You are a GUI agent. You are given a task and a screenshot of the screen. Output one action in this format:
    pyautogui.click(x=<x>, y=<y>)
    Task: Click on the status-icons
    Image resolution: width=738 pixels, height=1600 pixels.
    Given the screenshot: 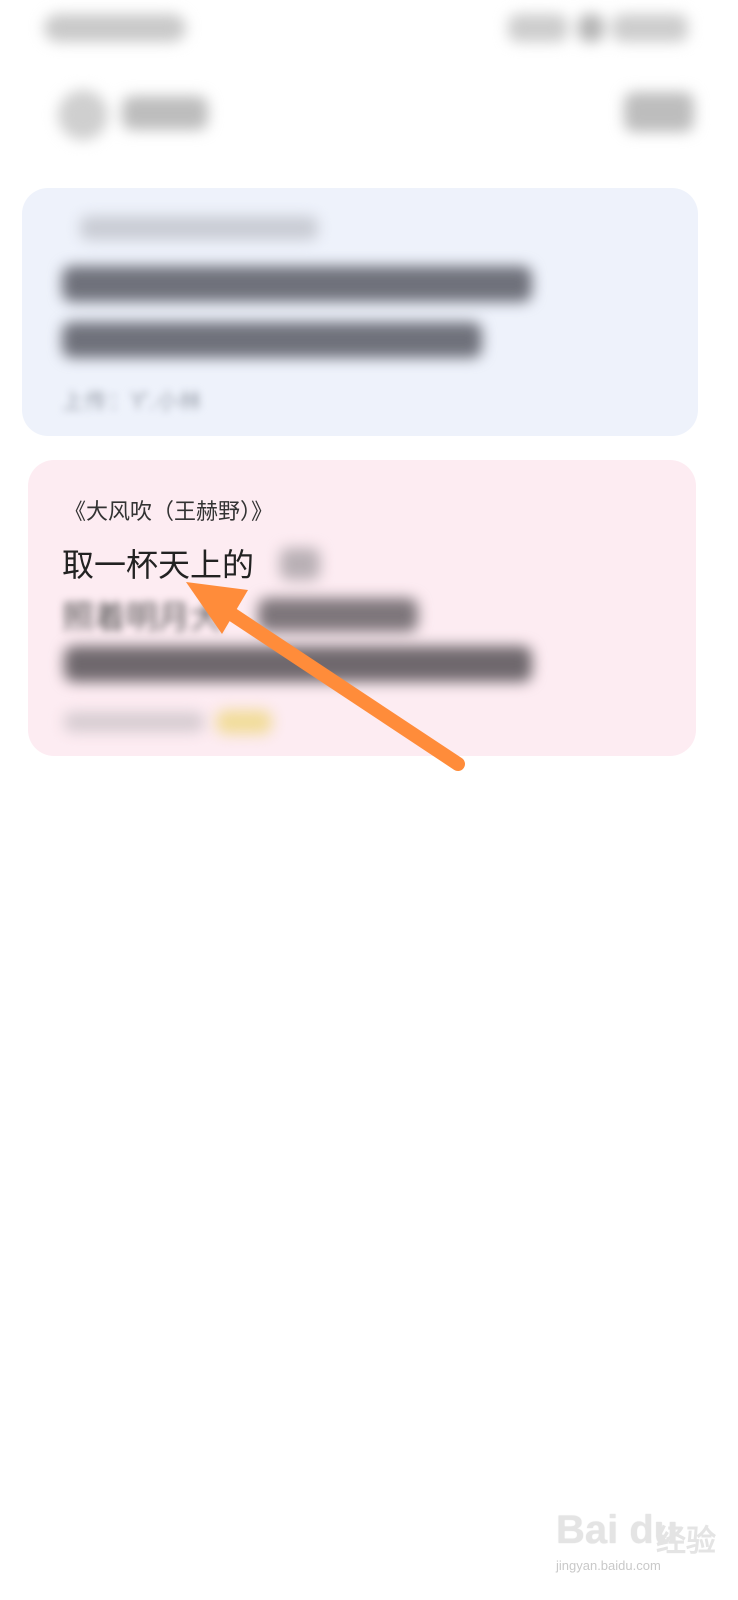 What is the action you would take?
    pyautogui.click(x=598, y=28)
    